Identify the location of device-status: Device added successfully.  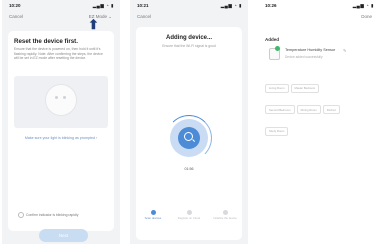
(304, 57).